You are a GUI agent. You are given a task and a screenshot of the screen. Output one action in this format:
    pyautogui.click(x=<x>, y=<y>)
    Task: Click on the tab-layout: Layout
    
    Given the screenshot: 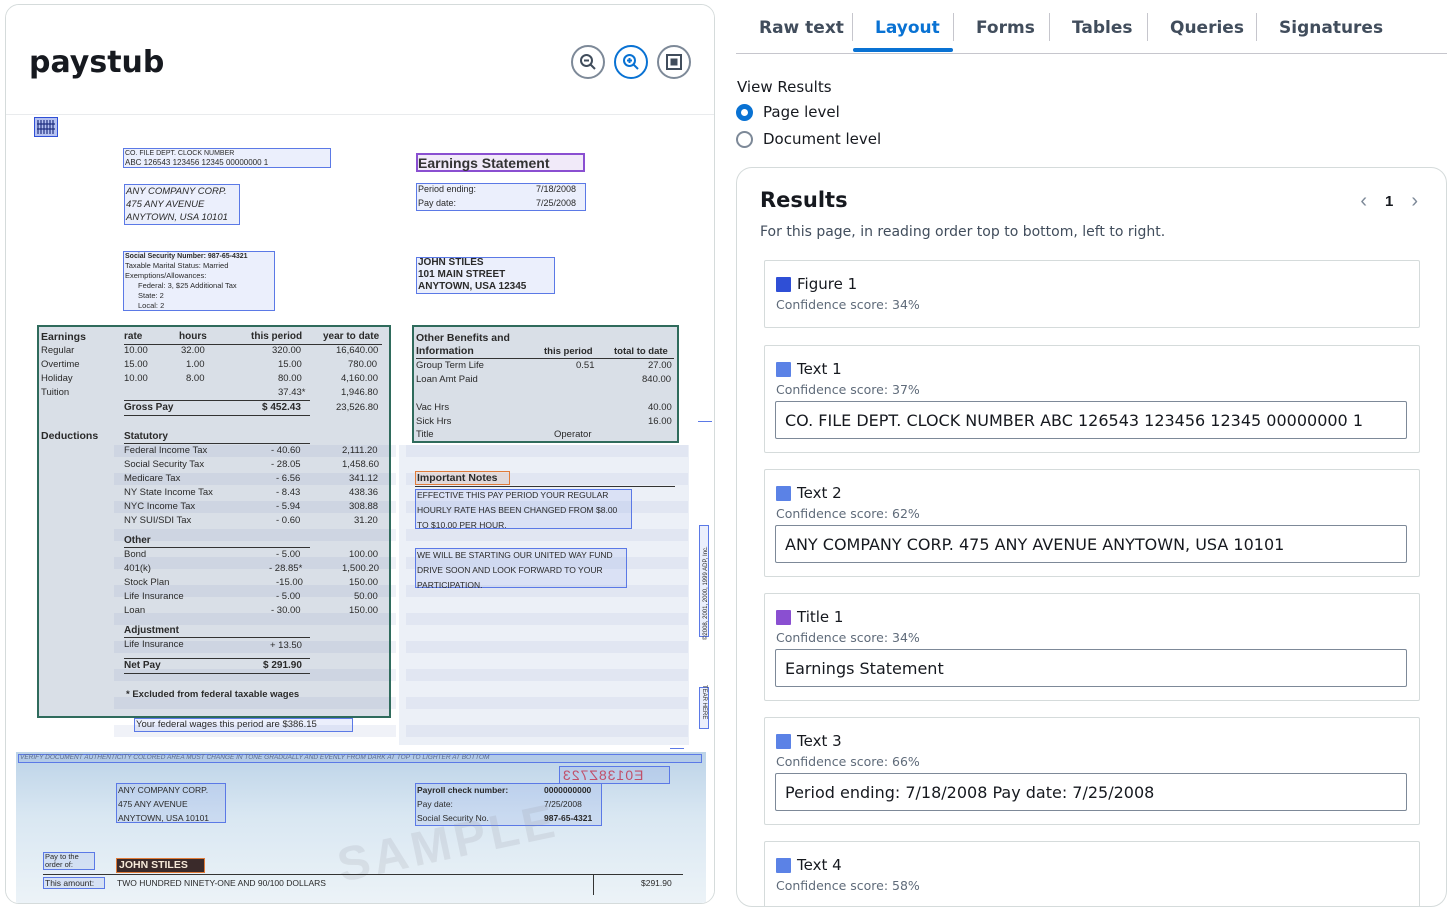 What is the action you would take?
    pyautogui.click(x=907, y=28)
    